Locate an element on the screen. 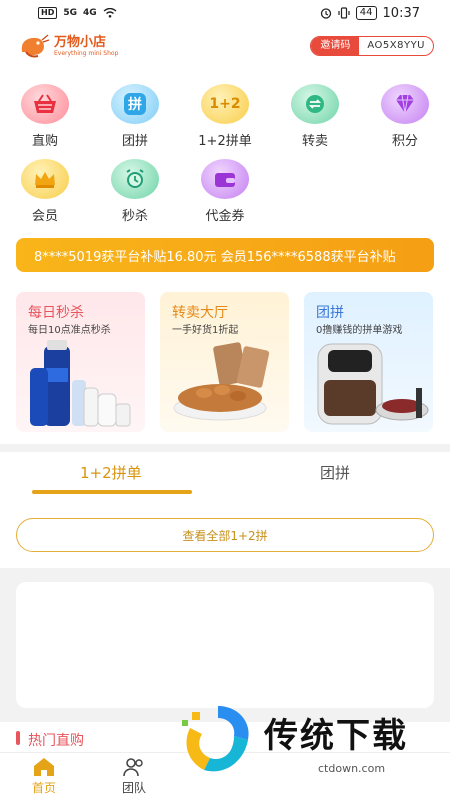  grid-item-flash-sale: 秒杀 is located at coordinates (135, 191).